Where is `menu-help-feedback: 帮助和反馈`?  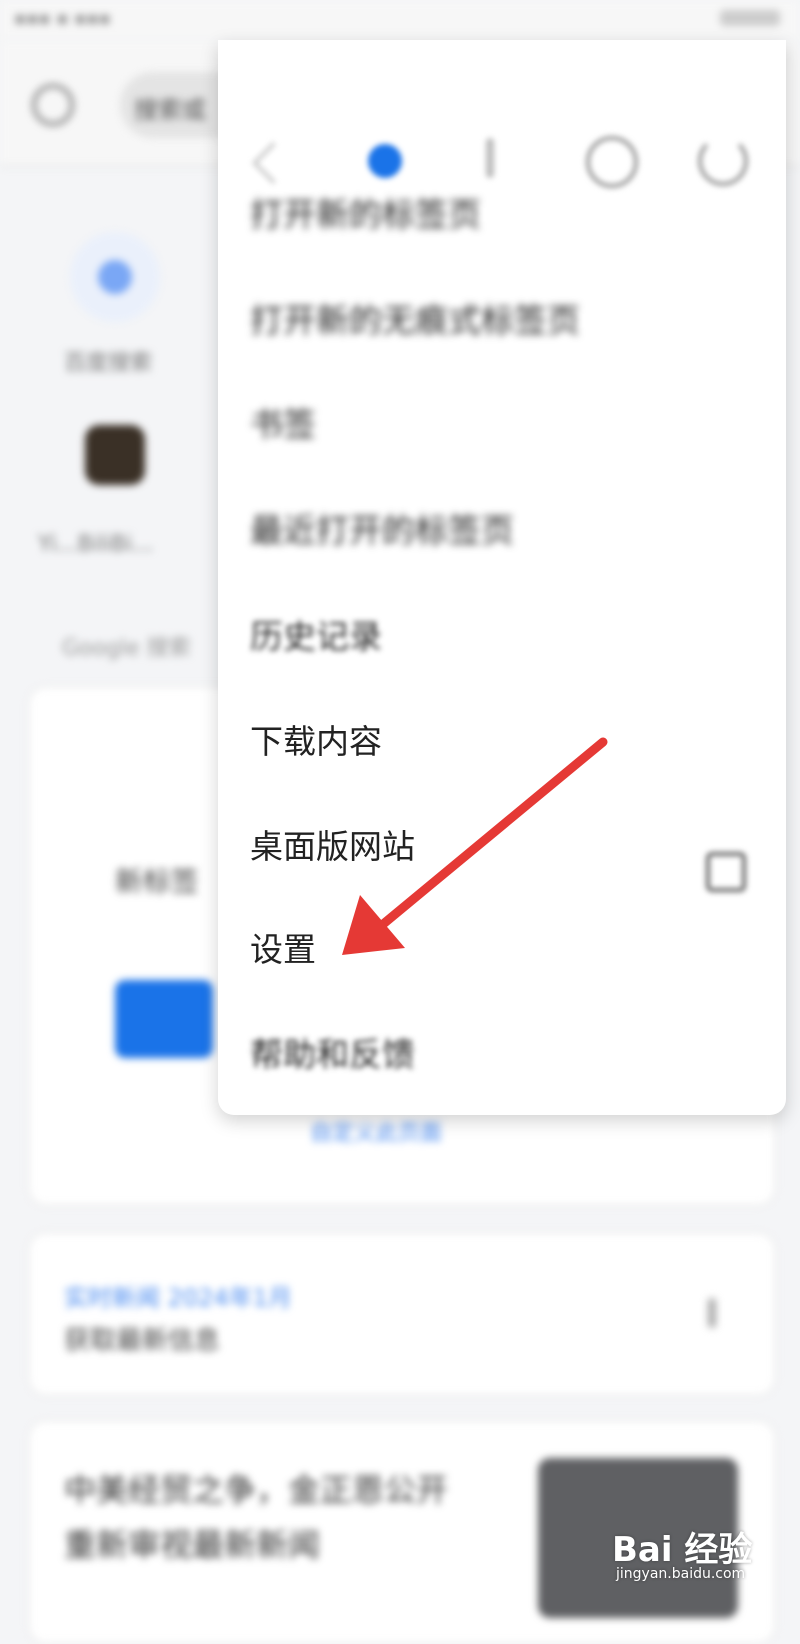
menu-help-feedback: 帮助和反馈 is located at coordinates (332, 1052).